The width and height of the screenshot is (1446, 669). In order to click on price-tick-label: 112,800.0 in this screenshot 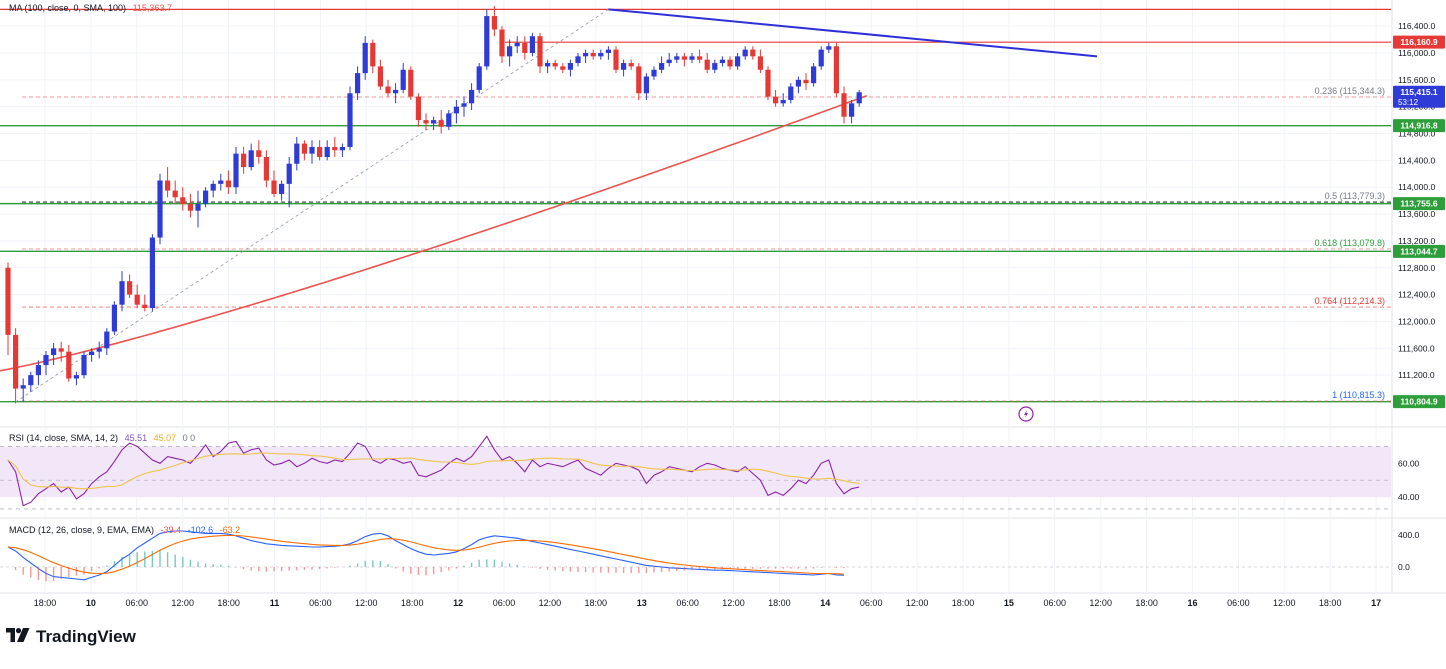, I will do `click(1416, 268)`.